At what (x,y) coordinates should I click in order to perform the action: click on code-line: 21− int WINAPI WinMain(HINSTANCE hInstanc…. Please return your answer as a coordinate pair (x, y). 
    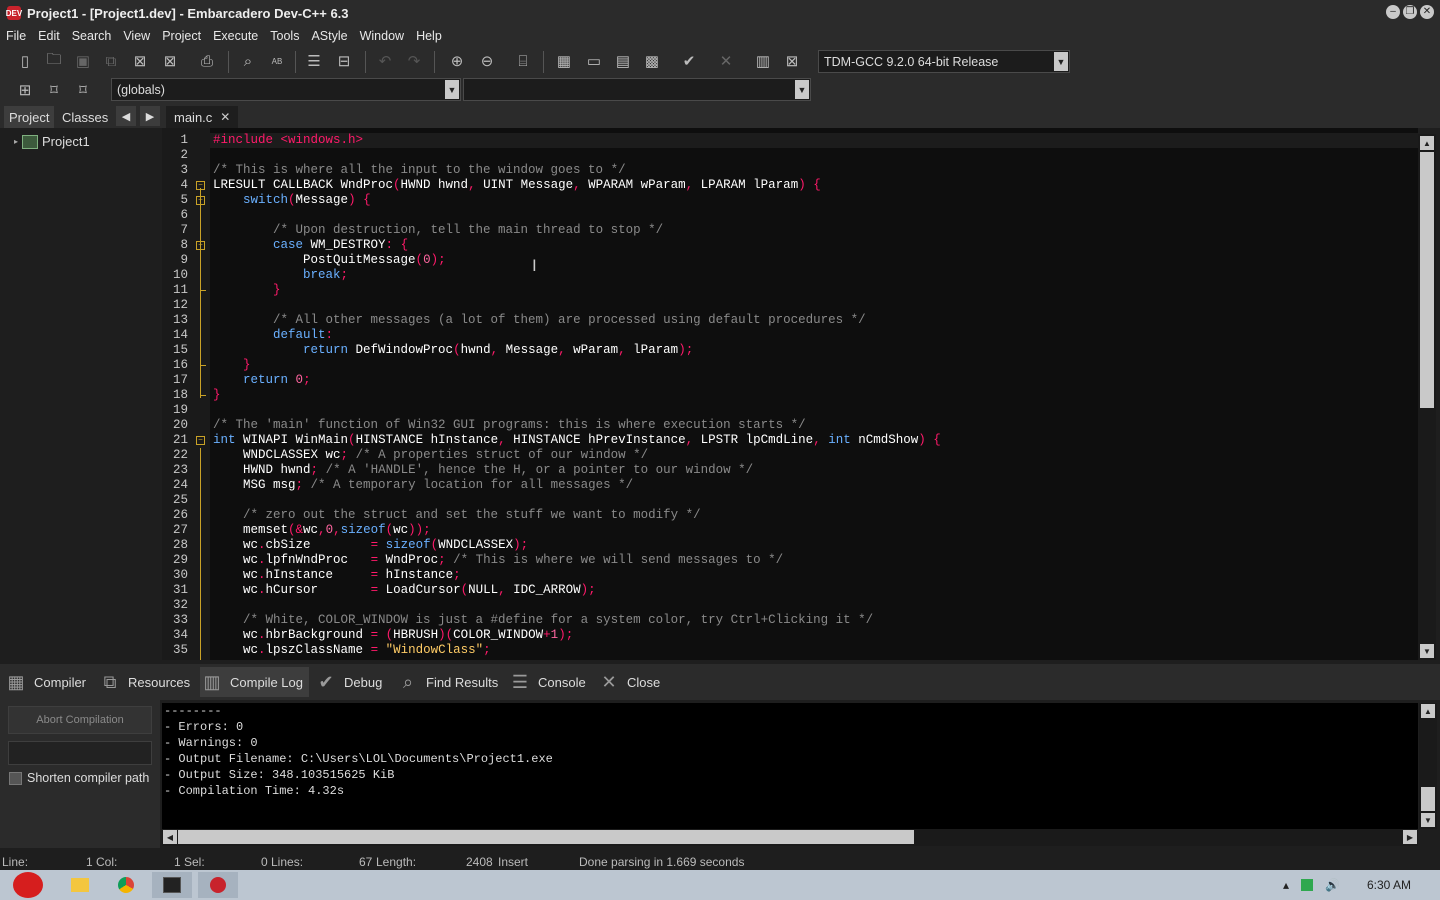
    Looking at the image, I should click on (790, 440).